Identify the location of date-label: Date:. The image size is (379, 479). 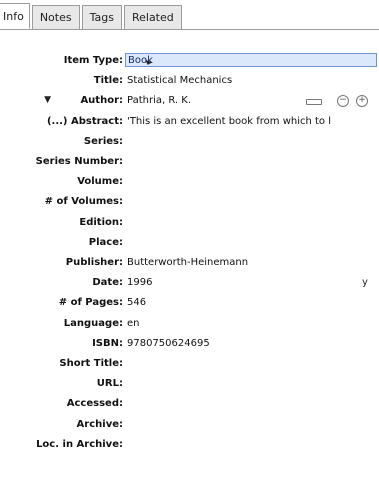
(107, 283).